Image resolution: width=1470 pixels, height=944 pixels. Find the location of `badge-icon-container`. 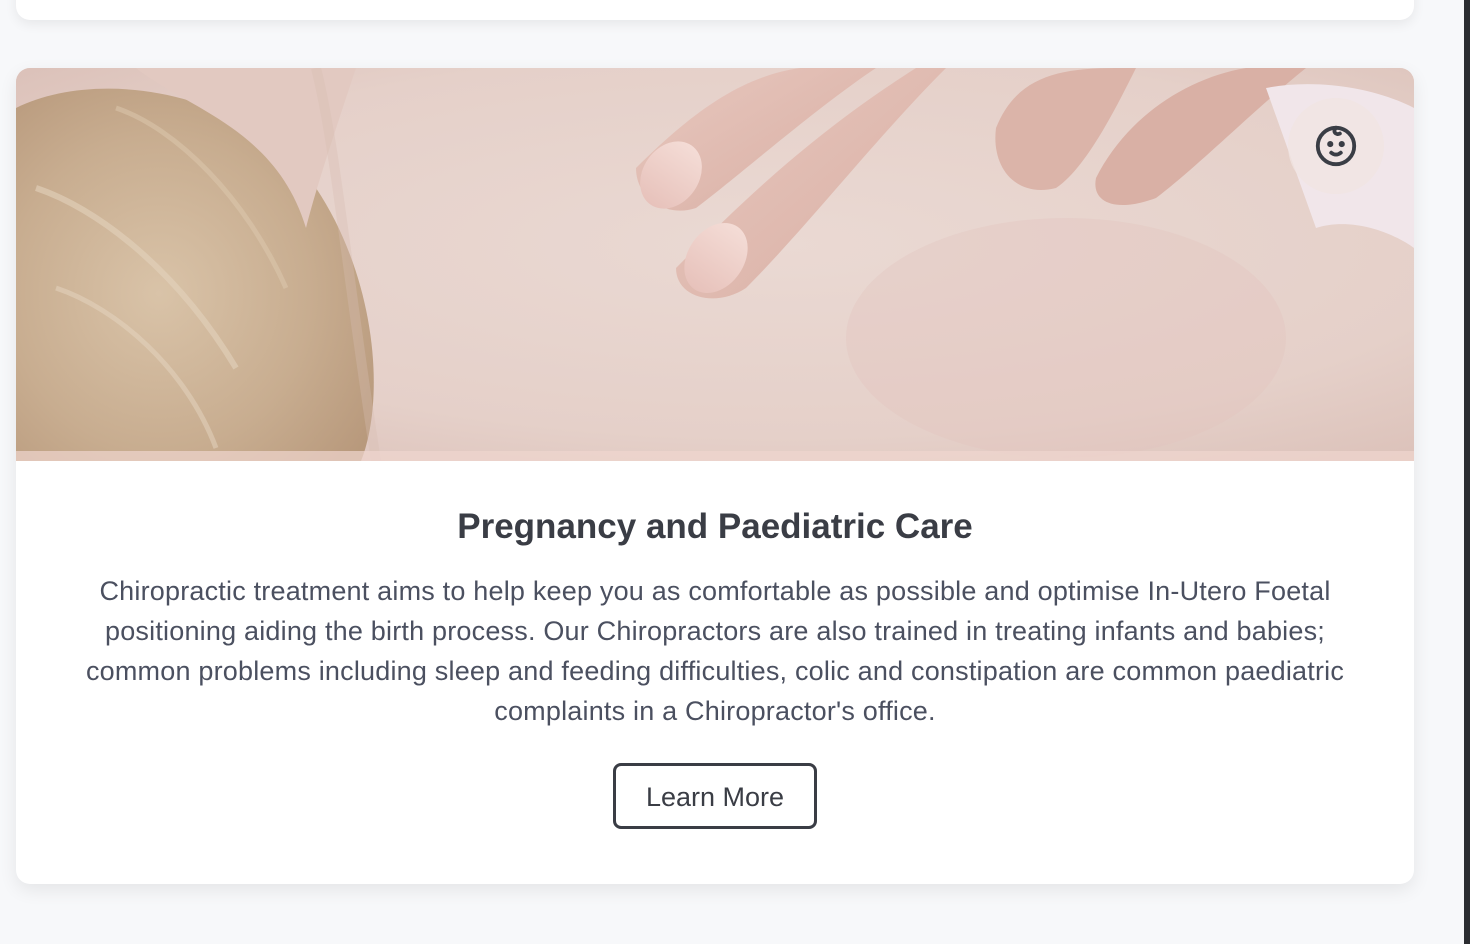

badge-icon-container is located at coordinates (1336, 146).